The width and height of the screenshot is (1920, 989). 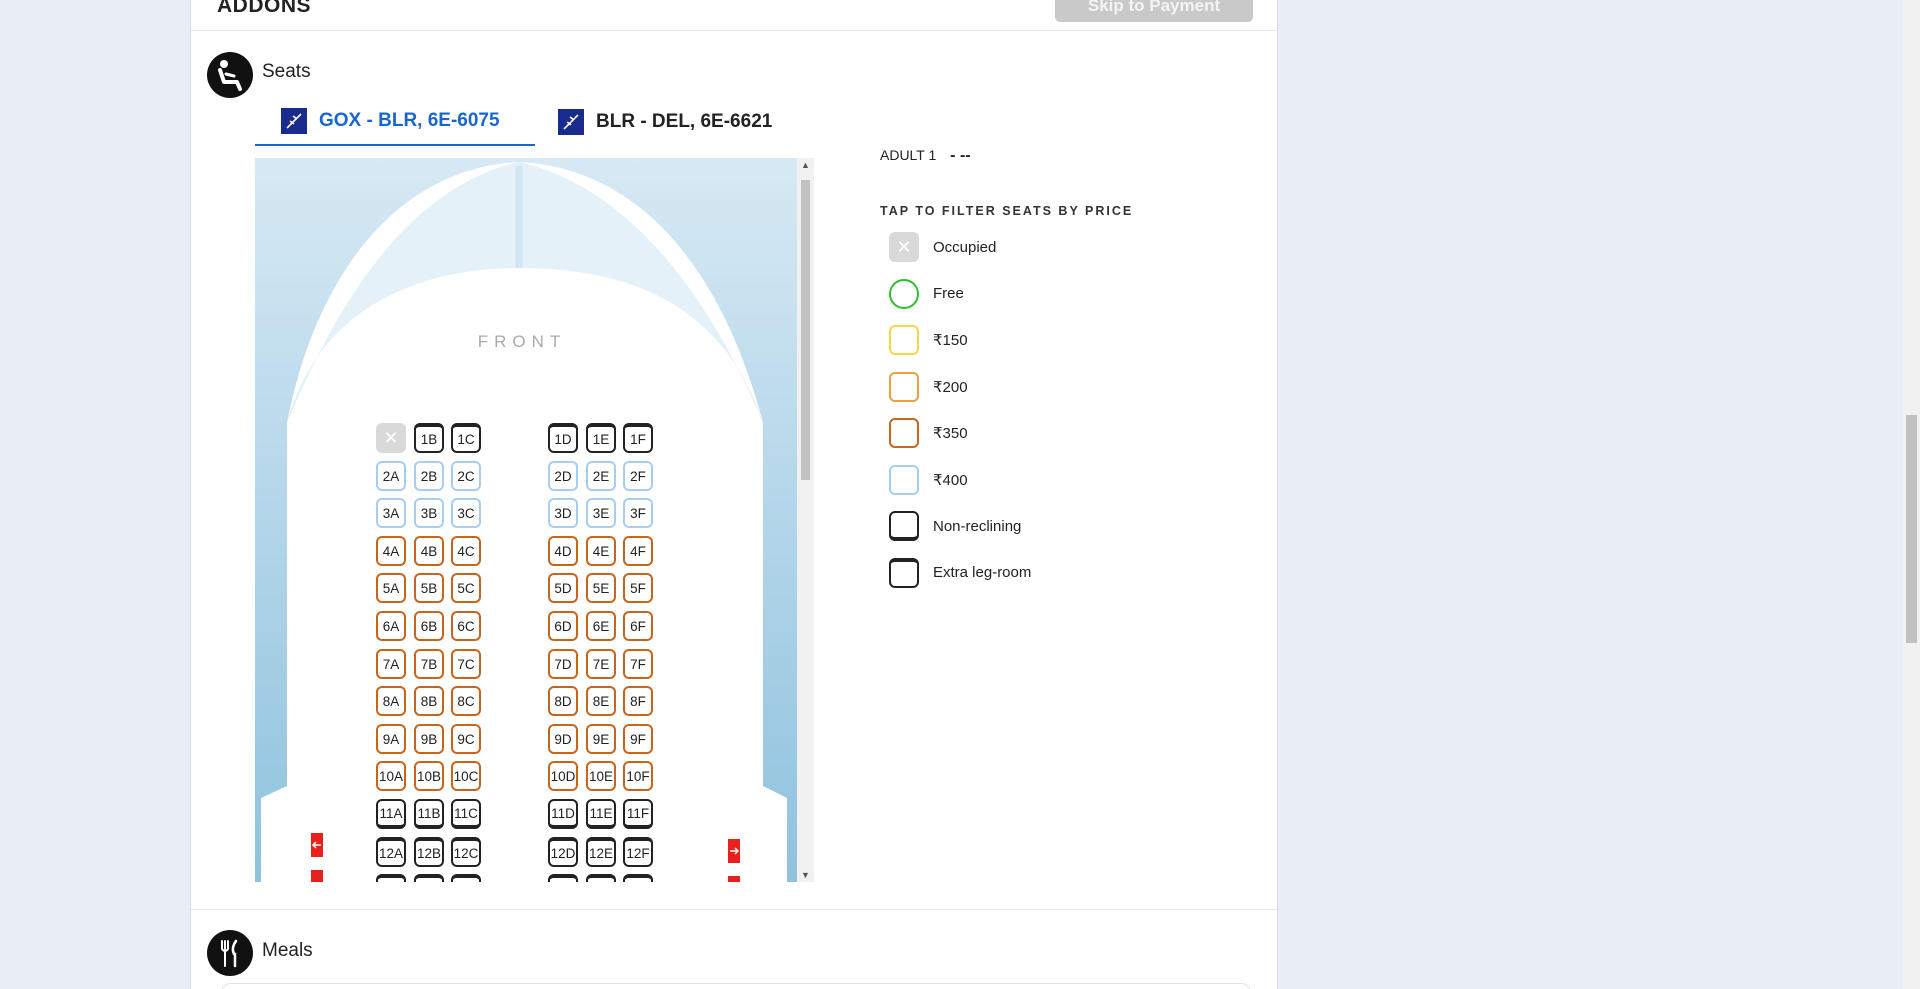 What do you see at coordinates (904, 340) in the screenshot?
I see `legend-swatch-p150` at bounding box center [904, 340].